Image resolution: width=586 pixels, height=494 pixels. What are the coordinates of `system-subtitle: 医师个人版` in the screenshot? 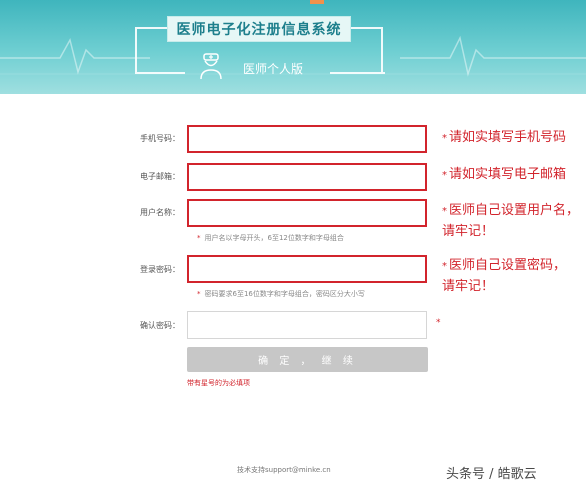 It's located at (273, 69).